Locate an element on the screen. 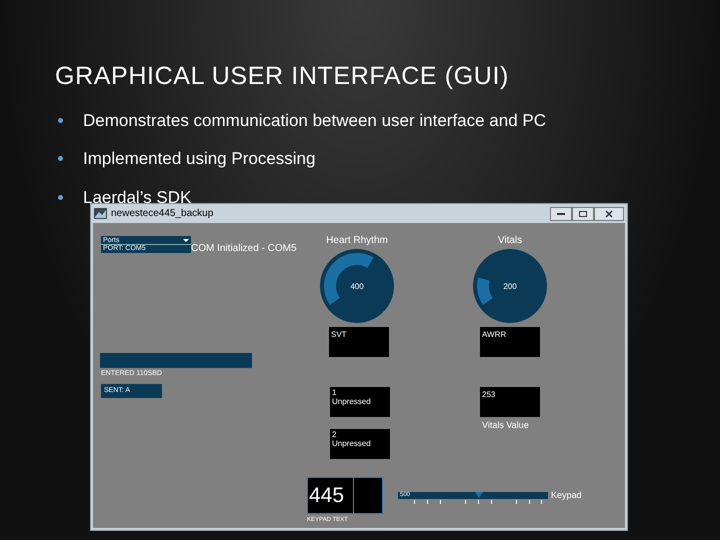 The width and height of the screenshot is (720, 540). bullet-text: Implemented using Processing is located at coordinates (199, 159).